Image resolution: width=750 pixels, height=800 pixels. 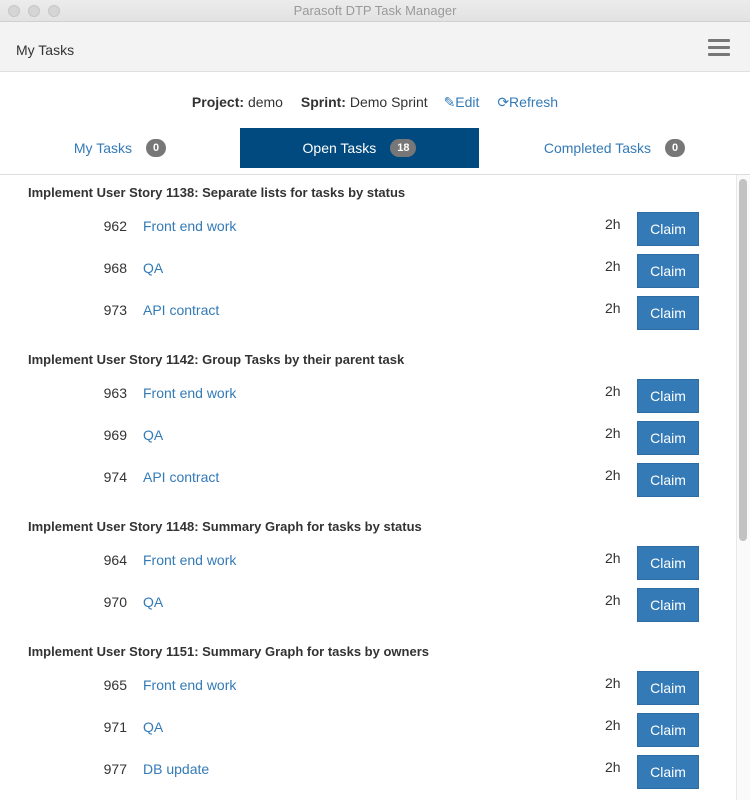 I want to click on refresh-link: ⟳Refresh, so click(x=527, y=102).